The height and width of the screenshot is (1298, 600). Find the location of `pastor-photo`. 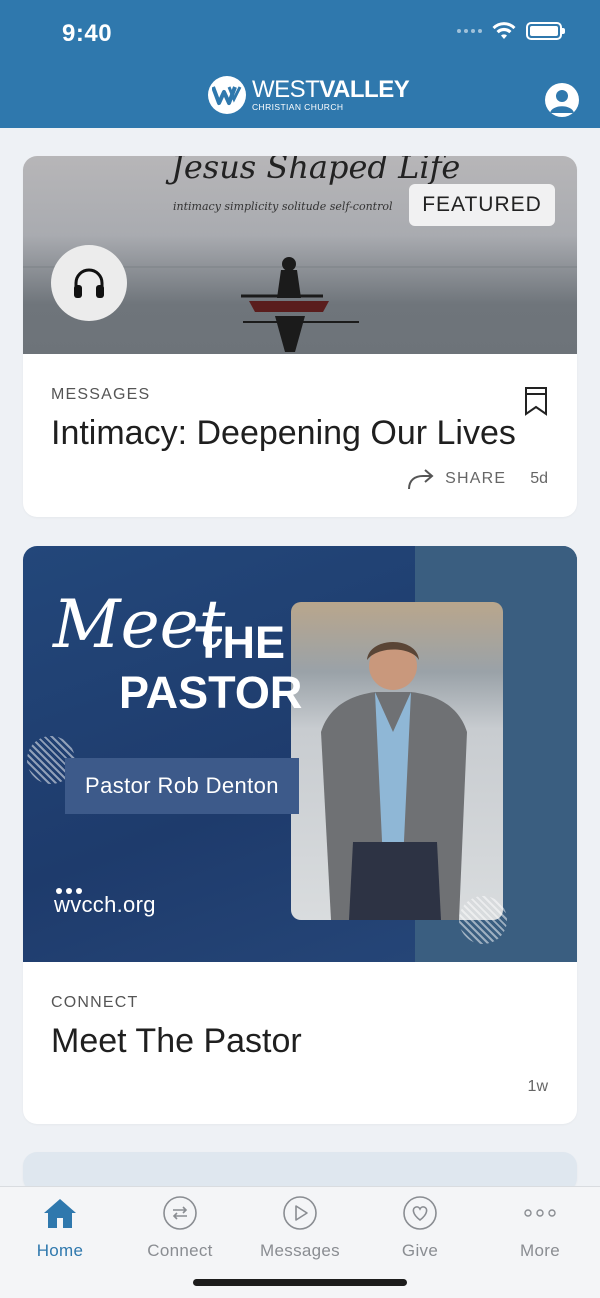

pastor-photo is located at coordinates (397, 761).